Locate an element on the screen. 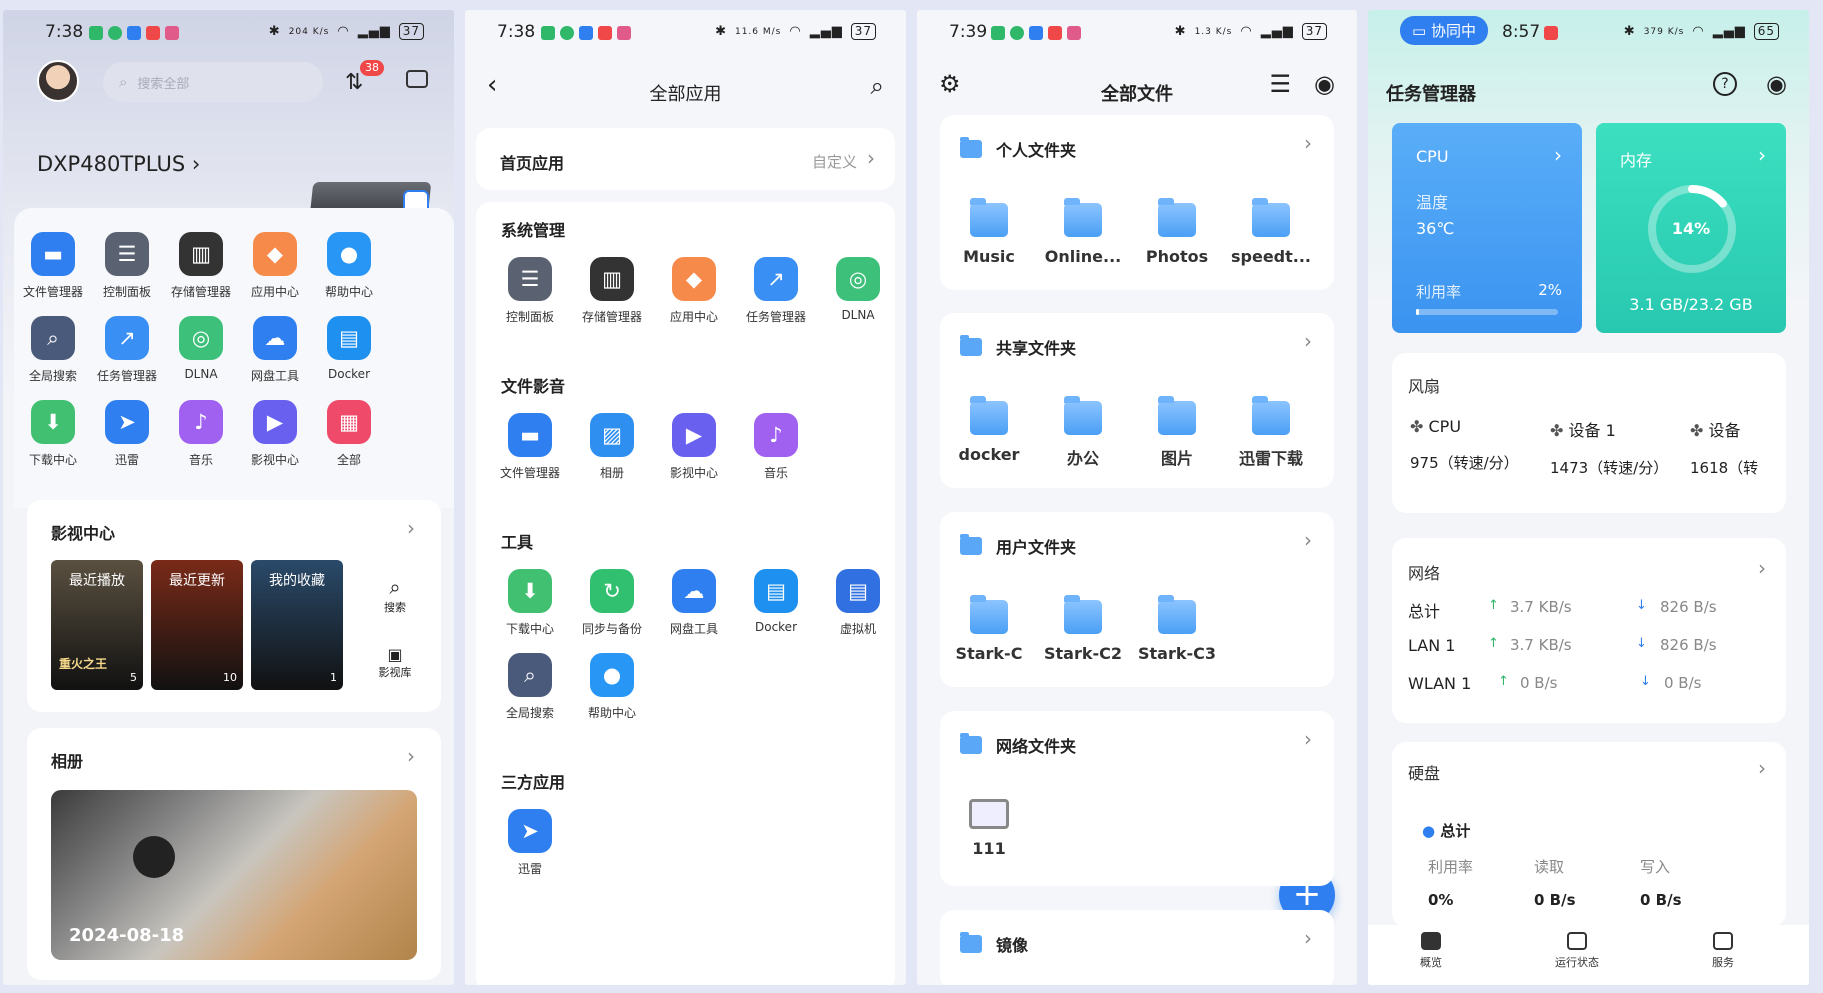  folder-item: 办公 is located at coordinates (1083, 432).